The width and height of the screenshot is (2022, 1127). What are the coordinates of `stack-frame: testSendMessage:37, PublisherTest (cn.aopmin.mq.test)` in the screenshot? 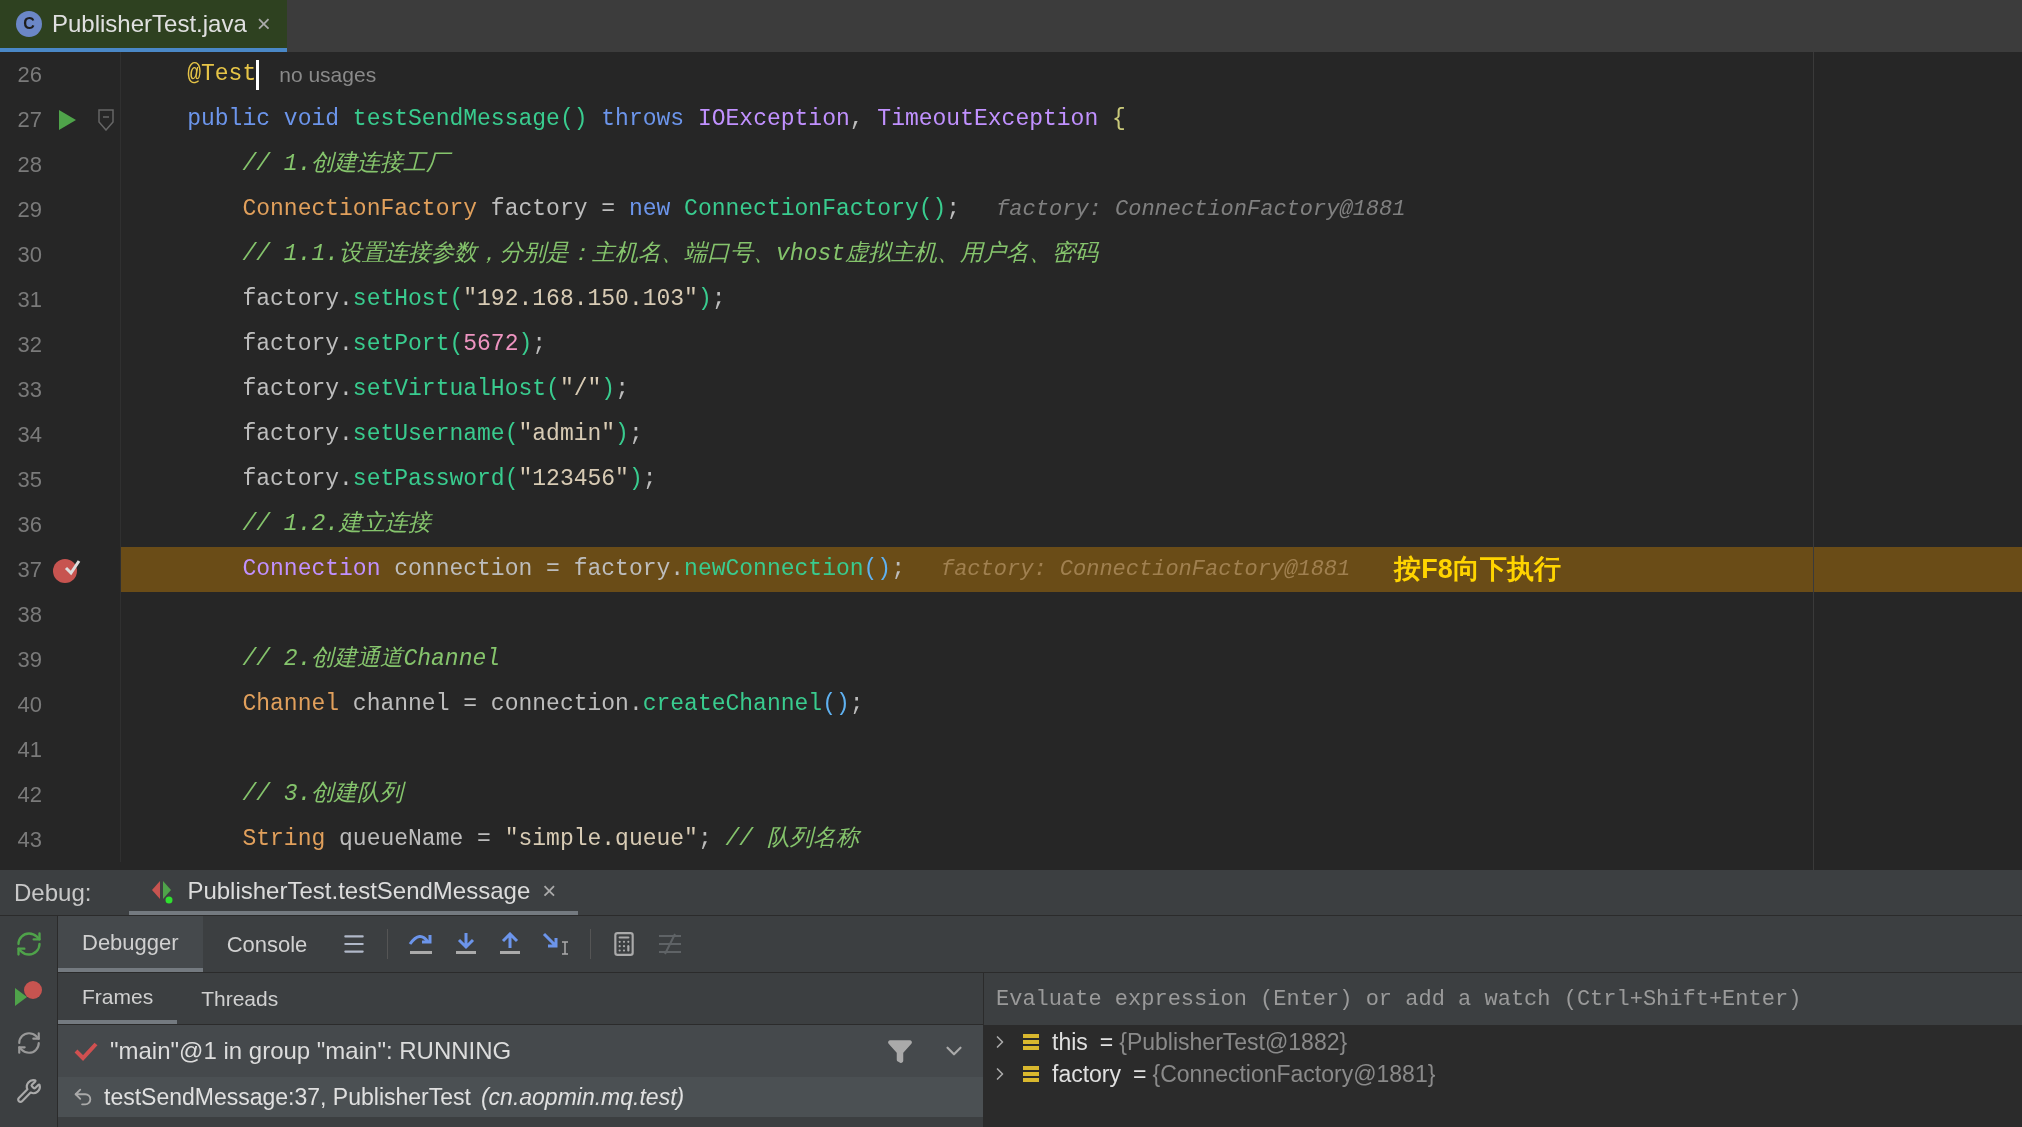 It's located at (520, 1097).